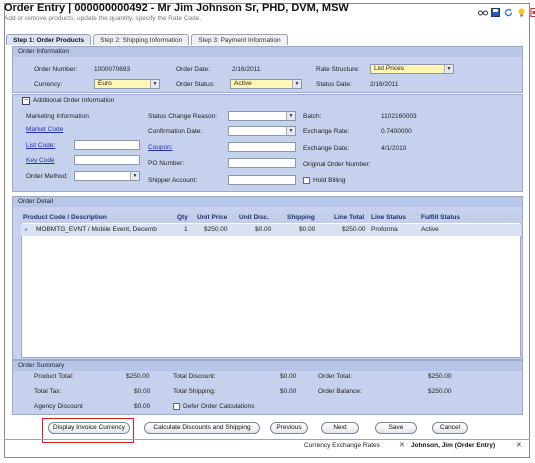 The image size is (535, 463). Describe the element at coordinates (176, 406) in the screenshot. I see `defer-order-calculations-checkbox` at that location.